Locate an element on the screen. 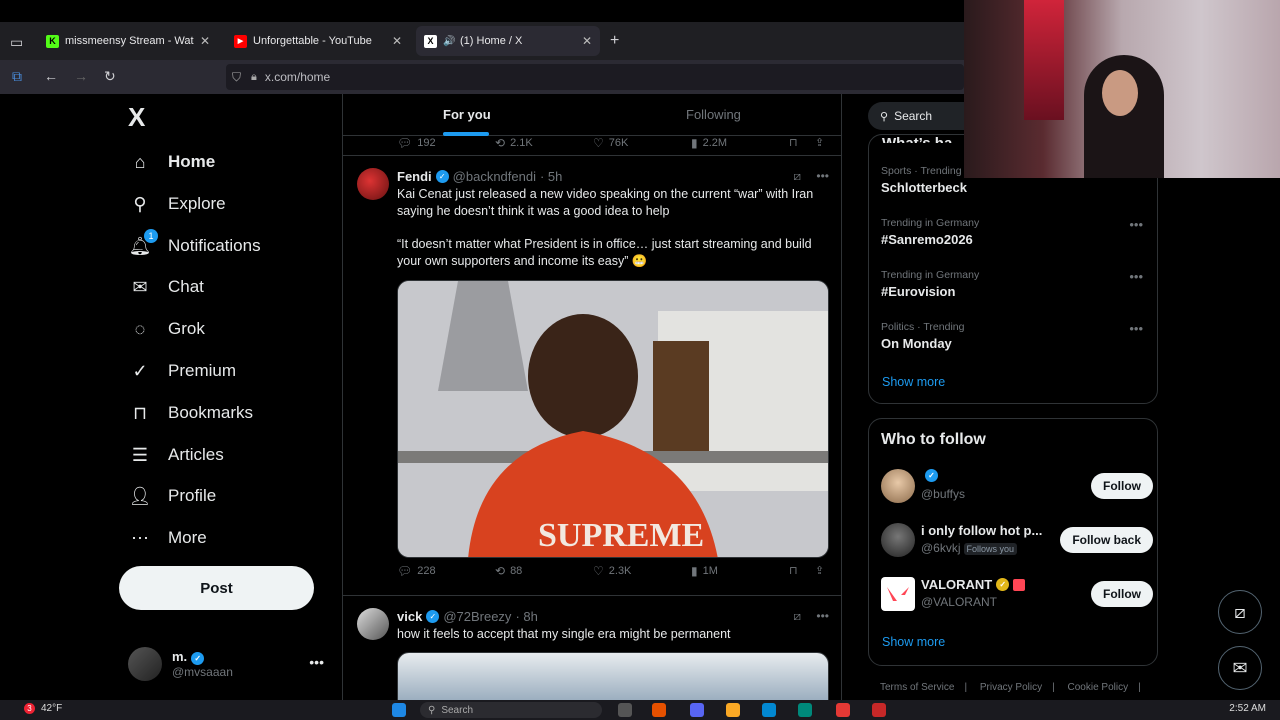 The image size is (1280, 720). url-bar: ⛉ 🔒︎ x.com/home is located at coordinates (595, 77).